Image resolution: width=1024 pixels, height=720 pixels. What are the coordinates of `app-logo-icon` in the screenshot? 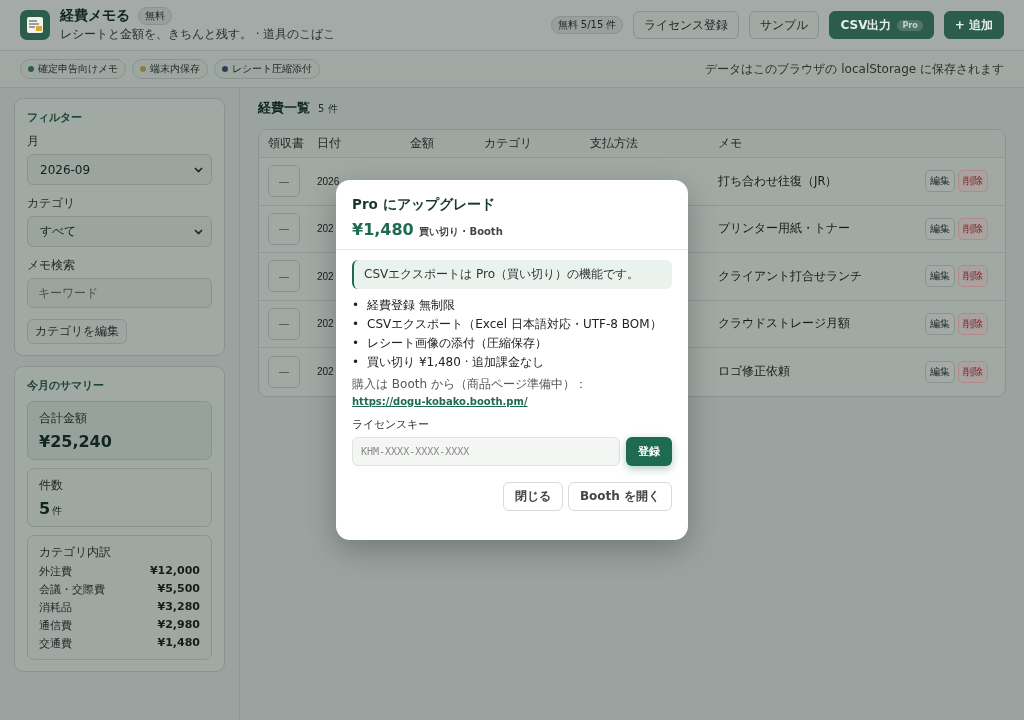 It's located at (35, 25).